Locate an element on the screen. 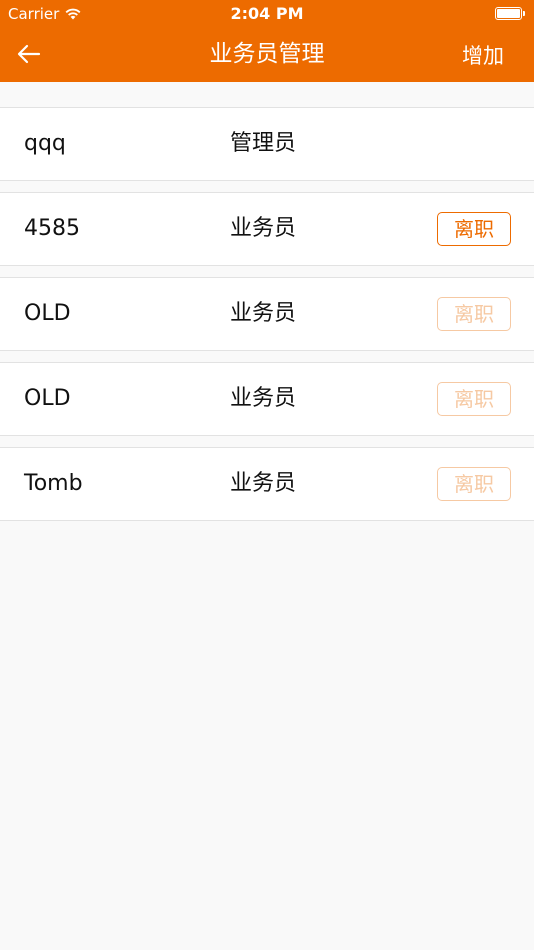  salesperson-role: 管理员 is located at coordinates (263, 143).